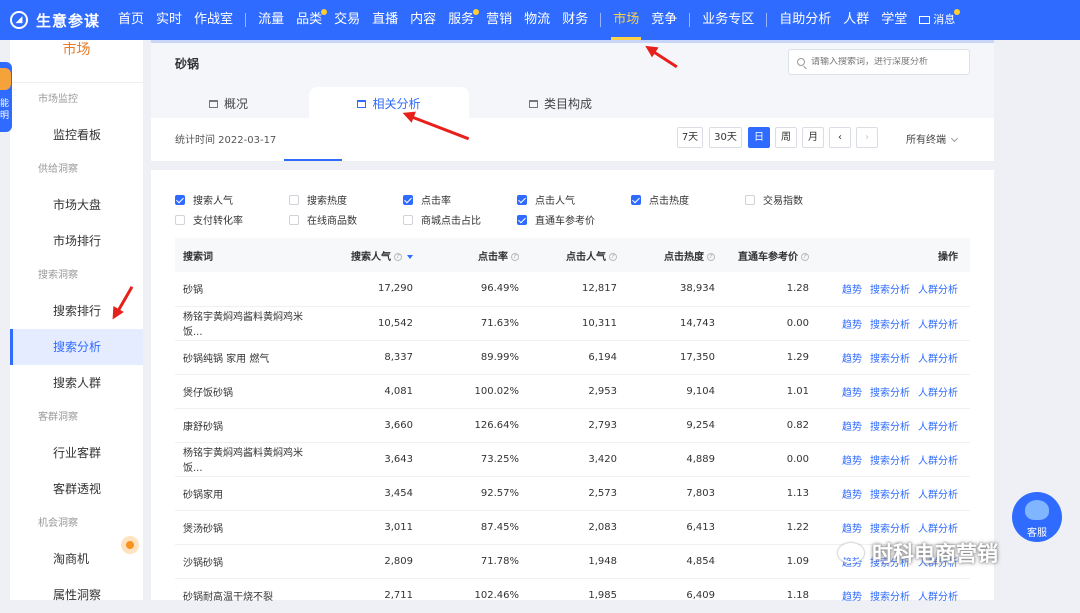  Describe the element at coordinates (271, 20) in the screenshot. I see `nav-traffic: 流量` at that location.